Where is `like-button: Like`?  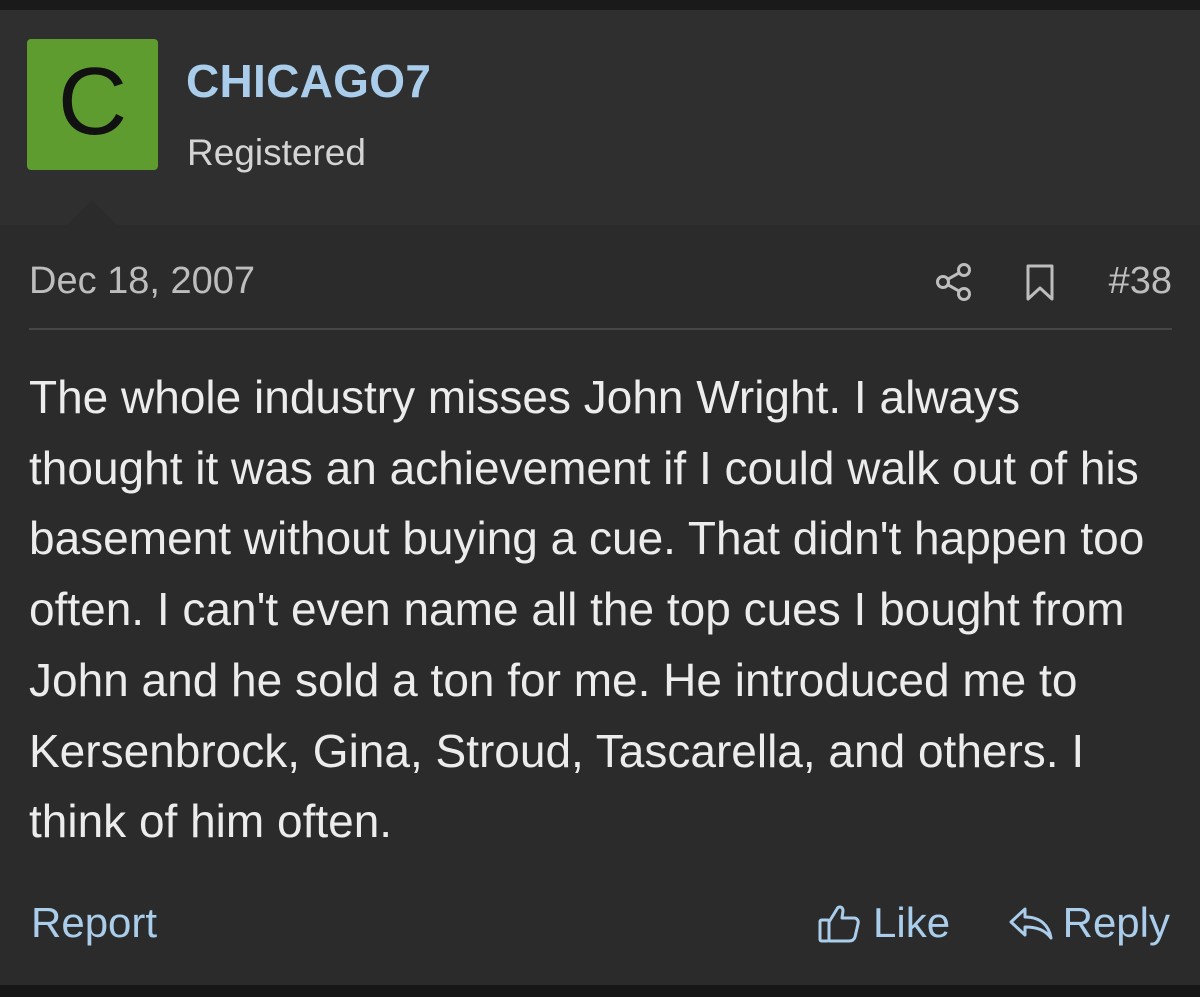
like-button: Like is located at coordinates (883, 923).